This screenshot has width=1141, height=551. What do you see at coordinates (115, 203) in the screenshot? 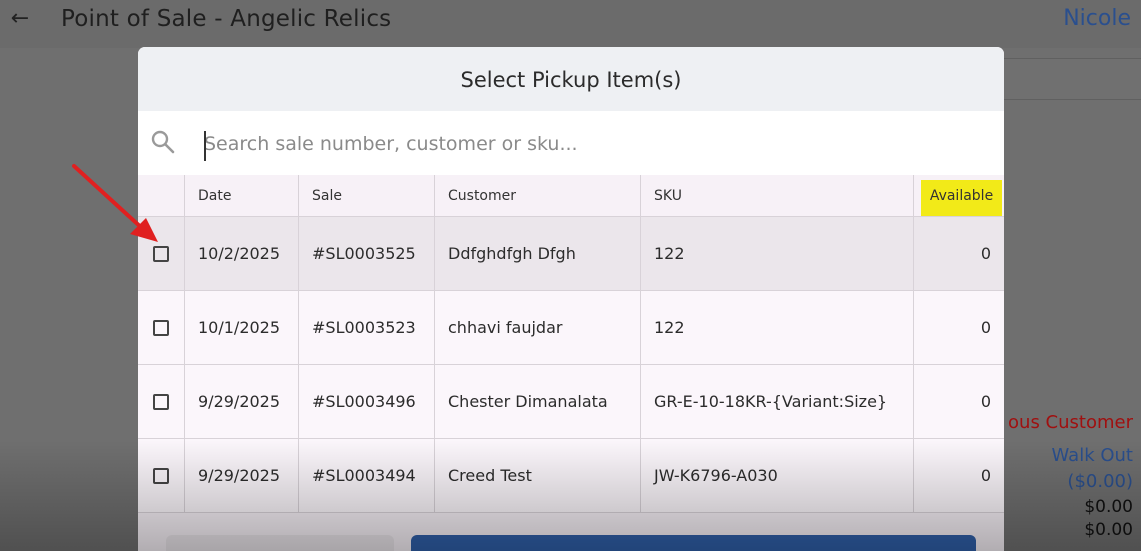
I see `annotation-arrow-icon` at bounding box center [115, 203].